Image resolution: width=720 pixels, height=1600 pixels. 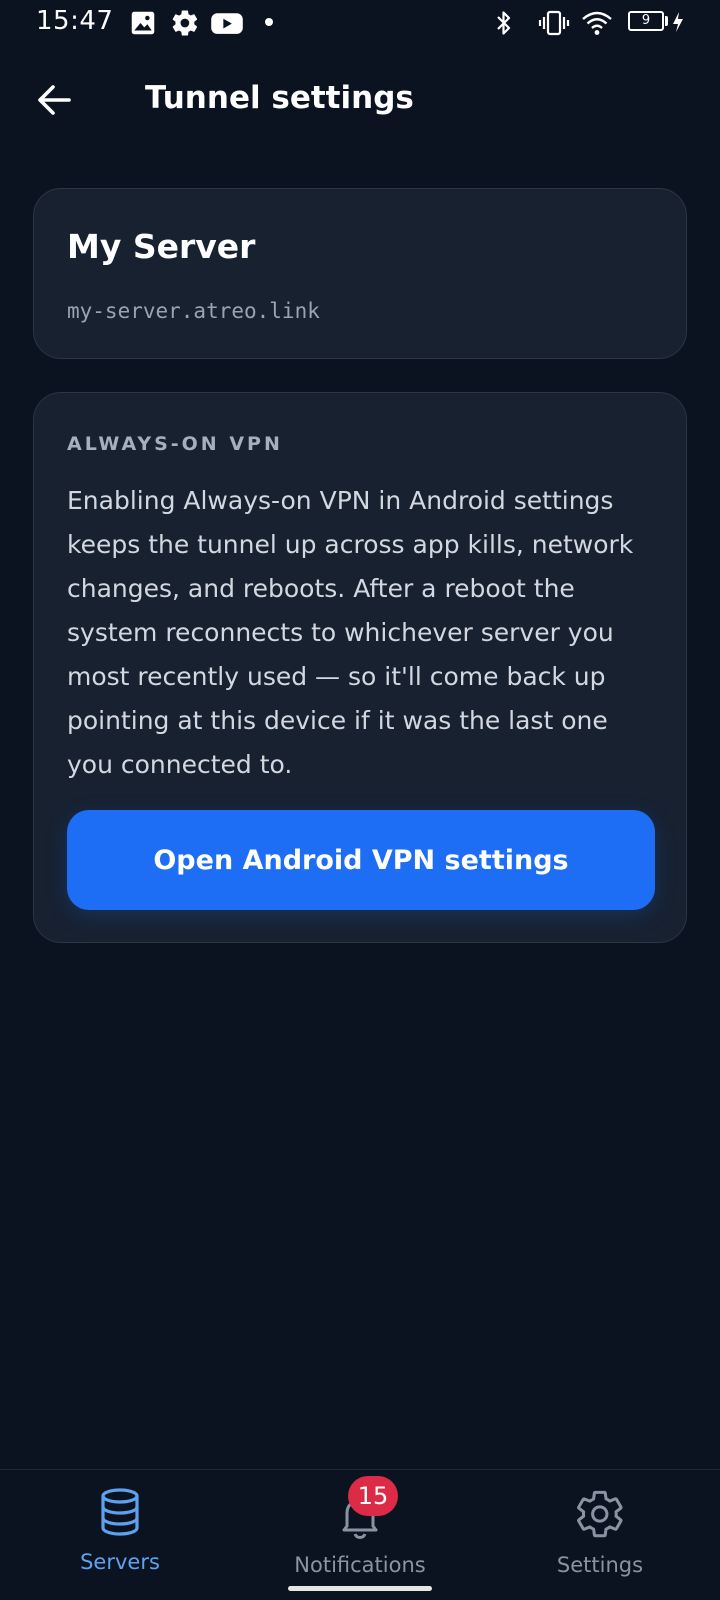 I want to click on back-button, so click(x=54, y=100).